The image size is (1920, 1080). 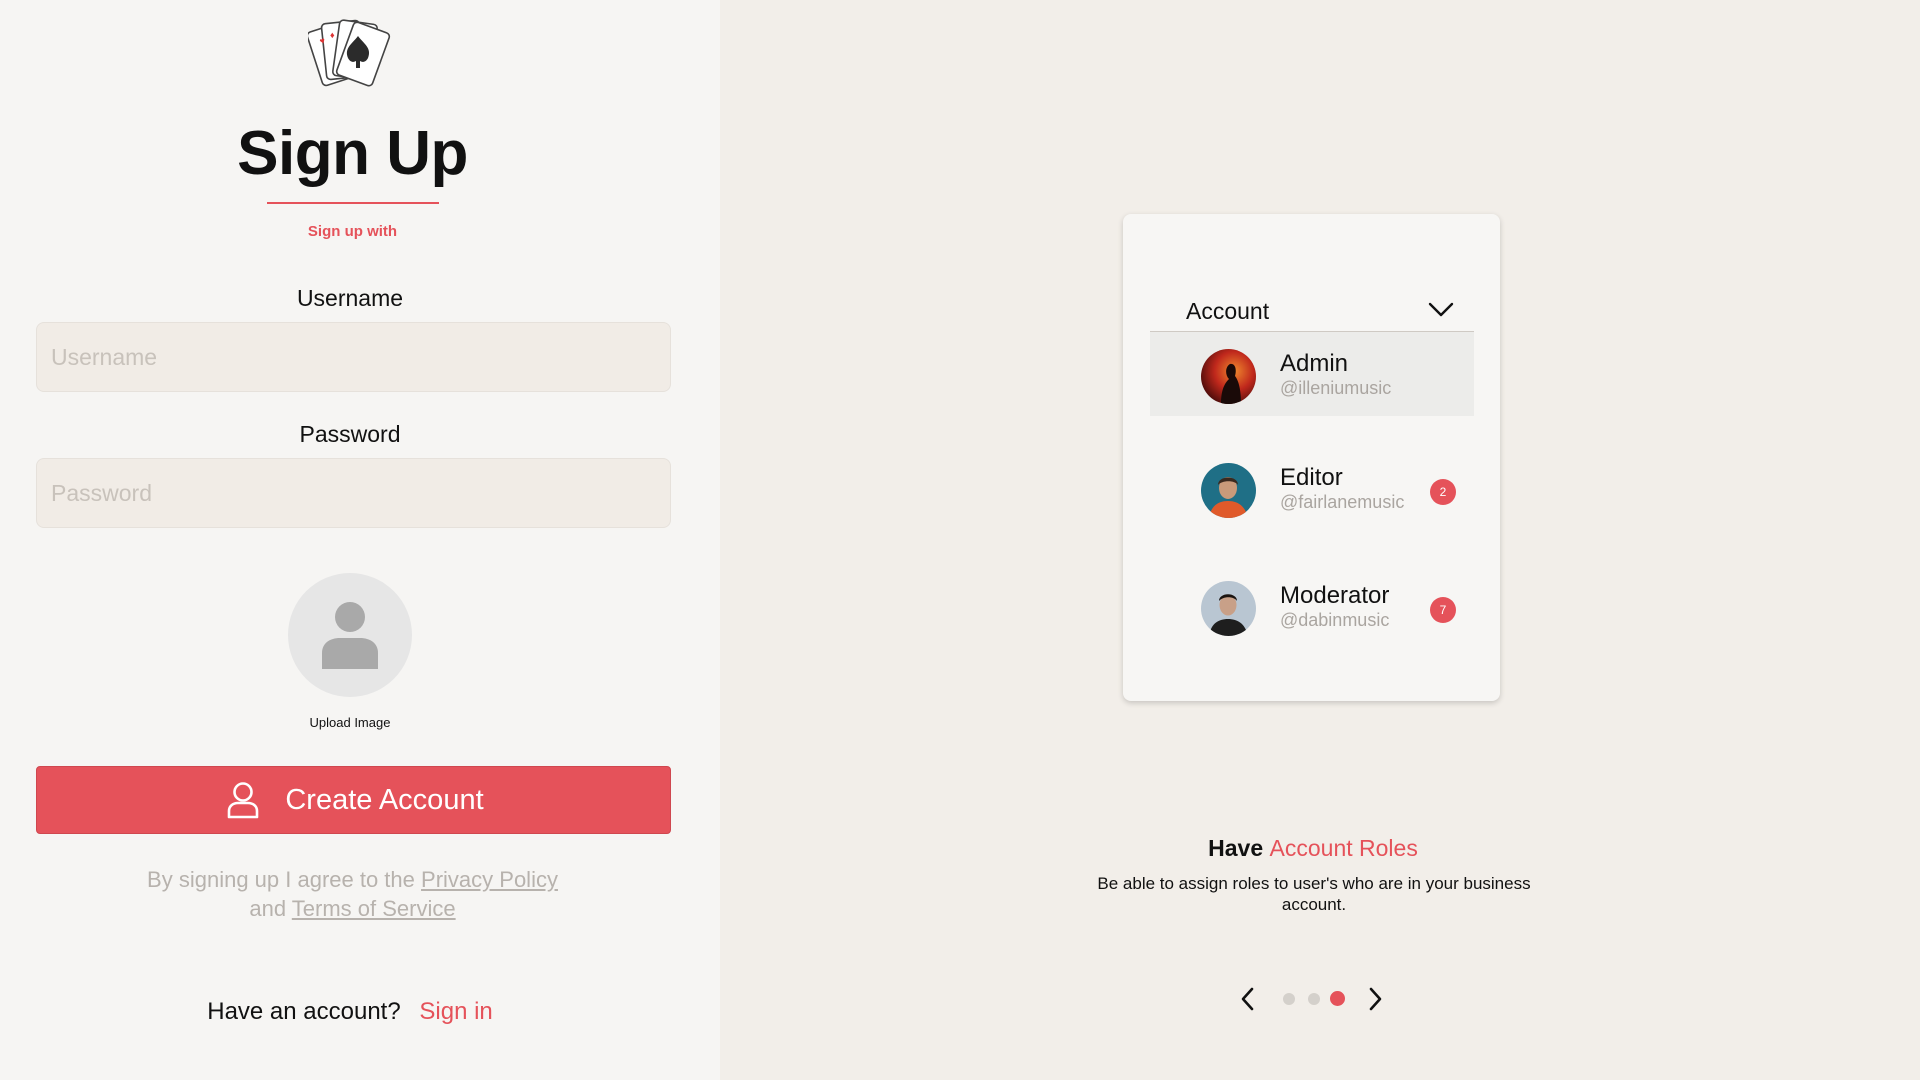 I want to click on role-item-editor: Editor @fairlanemusic 2, so click(x=1312, y=488).